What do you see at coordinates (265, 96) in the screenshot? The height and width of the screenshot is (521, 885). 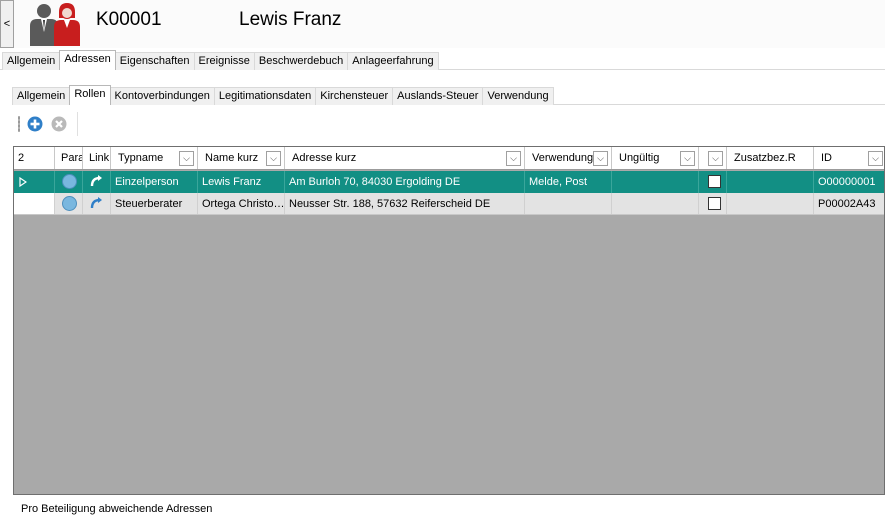 I see `subtab-legitimationsdaten: Legitimationsdaten` at bounding box center [265, 96].